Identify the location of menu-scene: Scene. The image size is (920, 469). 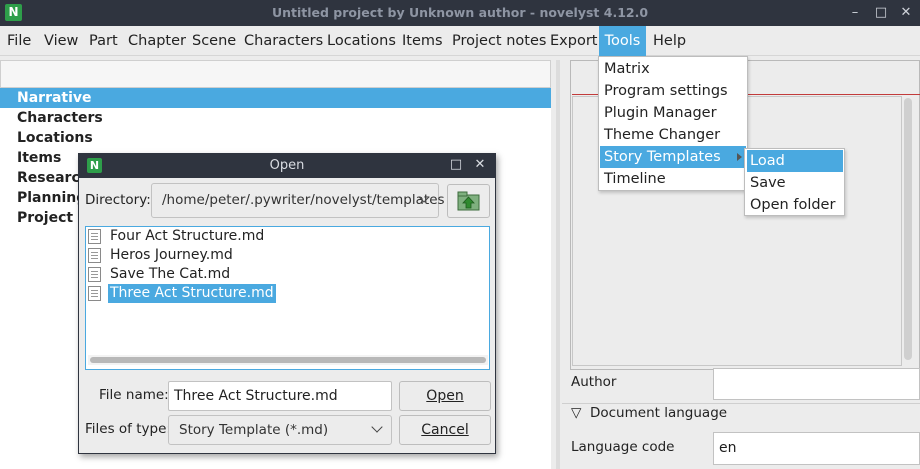
(214, 41).